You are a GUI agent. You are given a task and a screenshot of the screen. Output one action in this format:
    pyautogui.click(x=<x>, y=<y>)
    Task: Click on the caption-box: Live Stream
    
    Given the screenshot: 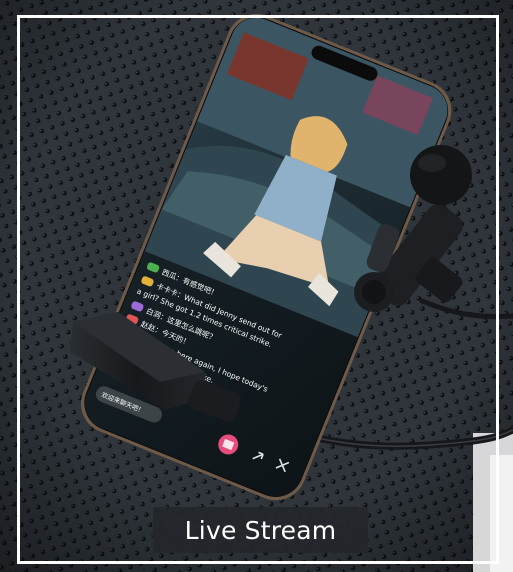 What is the action you would take?
    pyautogui.click(x=260, y=530)
    